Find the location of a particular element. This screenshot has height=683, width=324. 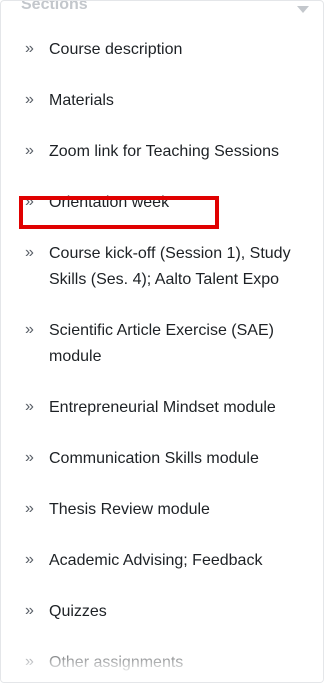

section-item-course-description: » Course description is located at coordinates (162, 62).